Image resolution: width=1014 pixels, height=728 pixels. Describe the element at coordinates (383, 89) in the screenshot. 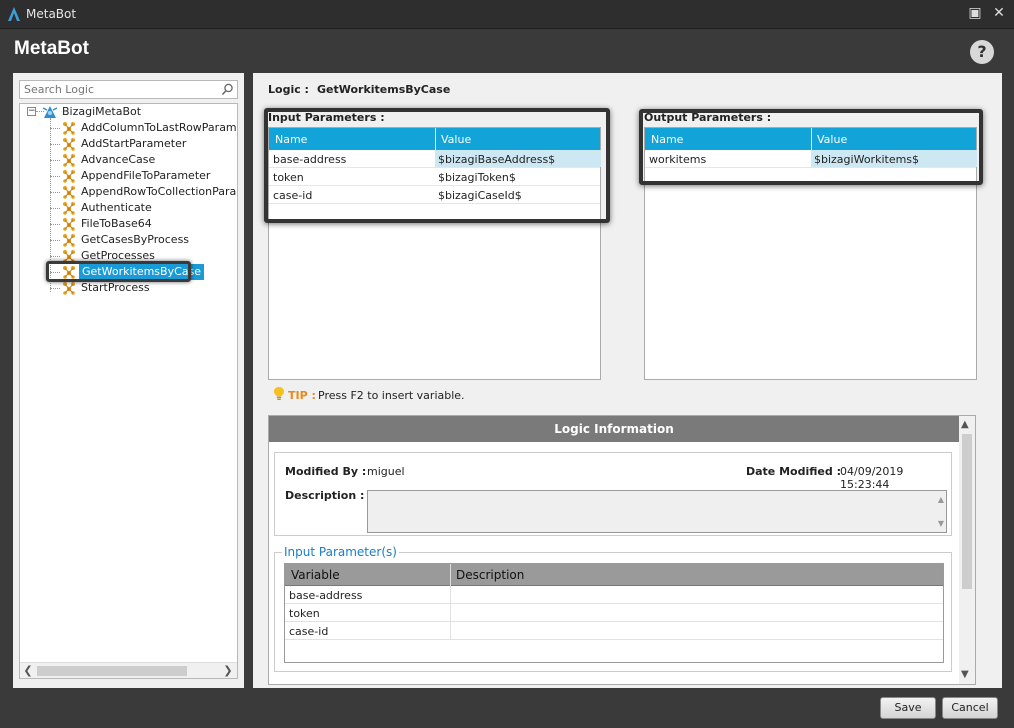

I see `logic-name: GetWorkitemsByCase` at that location.